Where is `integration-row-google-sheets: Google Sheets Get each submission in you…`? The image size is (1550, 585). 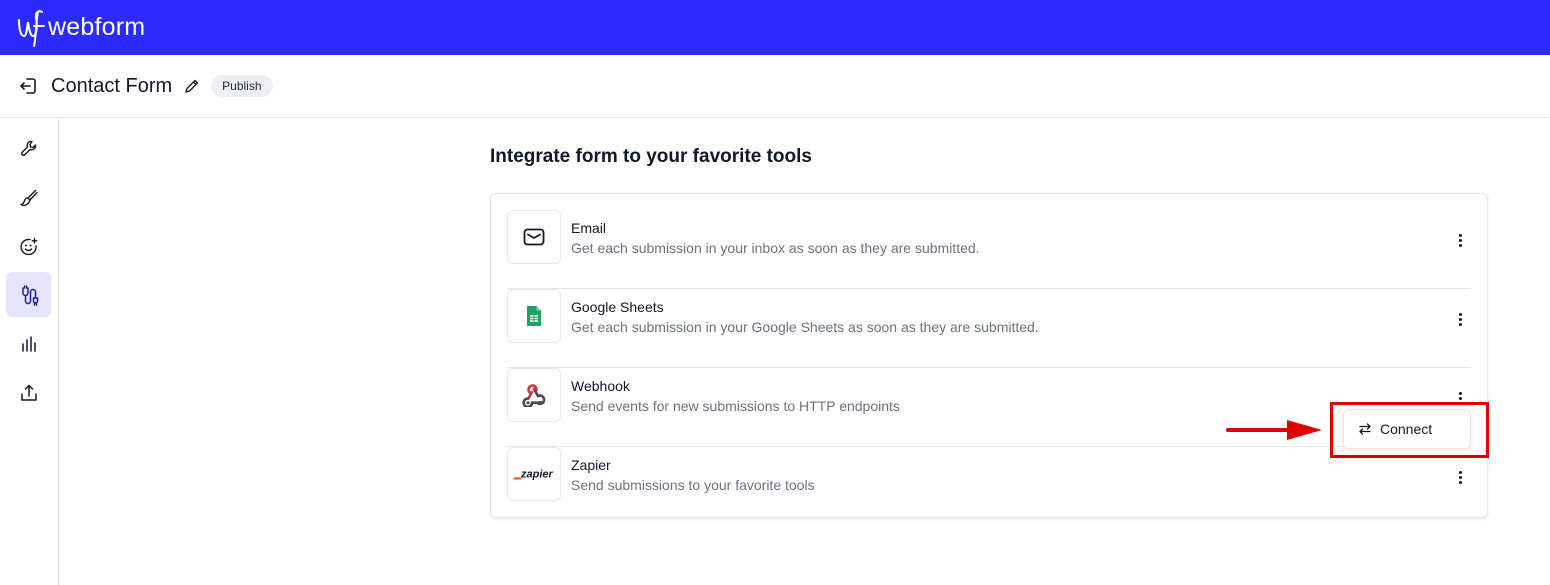
integration-row-google-sheets: Google Sheets Get each submission in you… is located at coordinates (989, 328).